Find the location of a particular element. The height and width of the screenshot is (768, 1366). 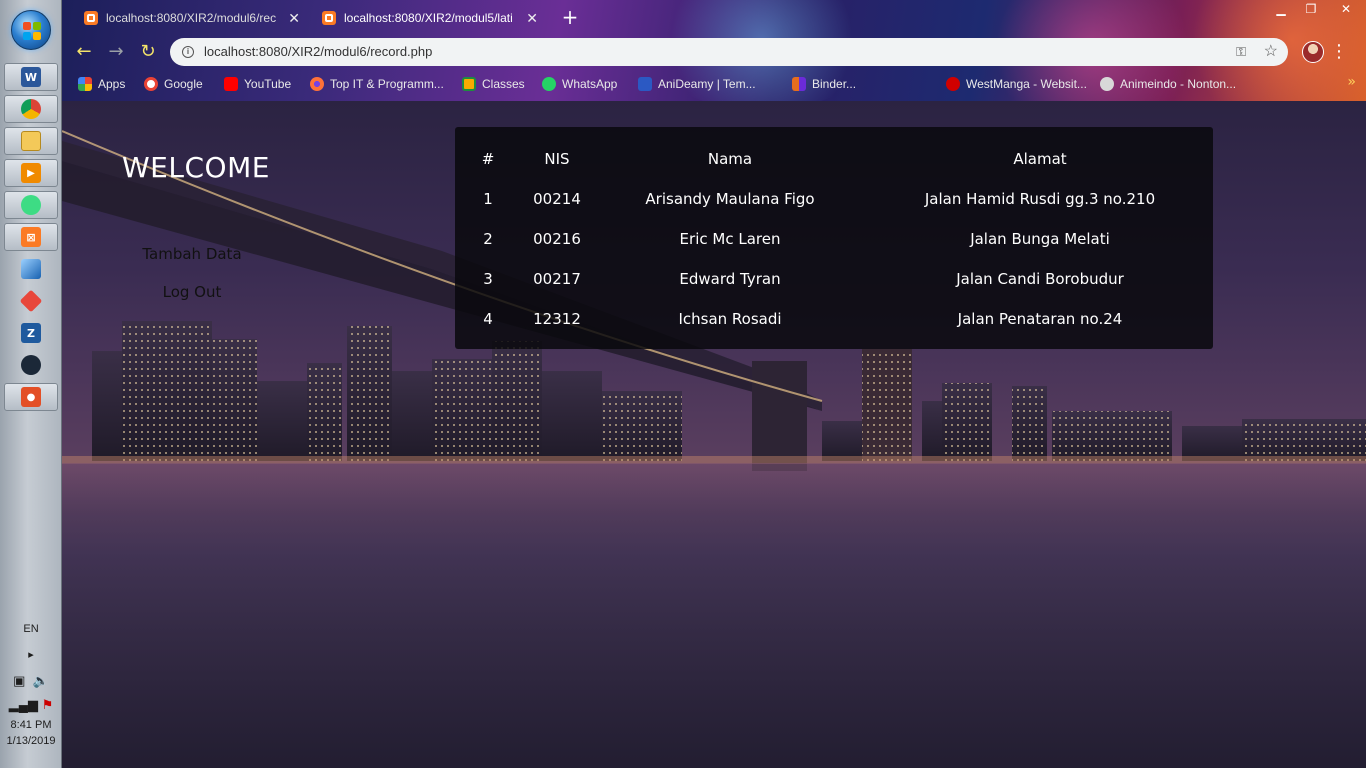

westmanga-icon is located at coordinates (953, 84).